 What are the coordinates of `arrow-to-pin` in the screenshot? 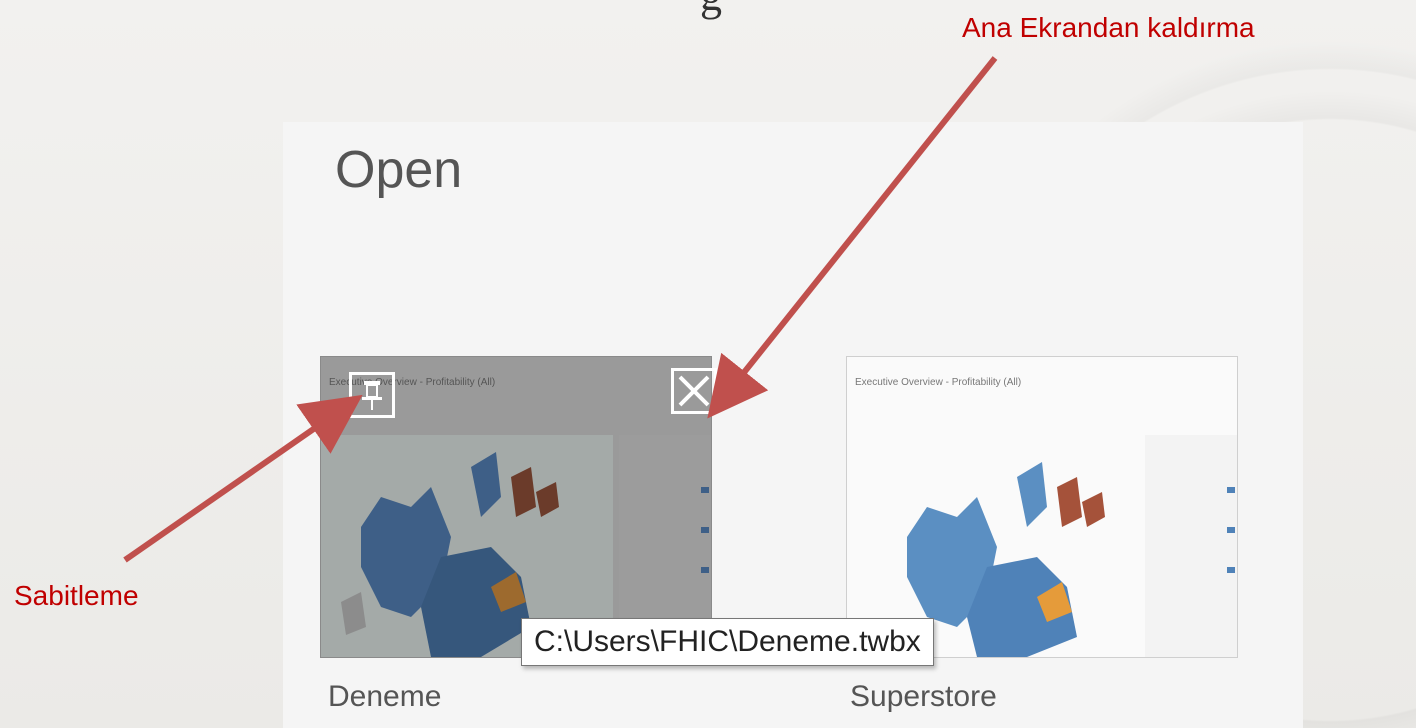 It's located at (243, 478).